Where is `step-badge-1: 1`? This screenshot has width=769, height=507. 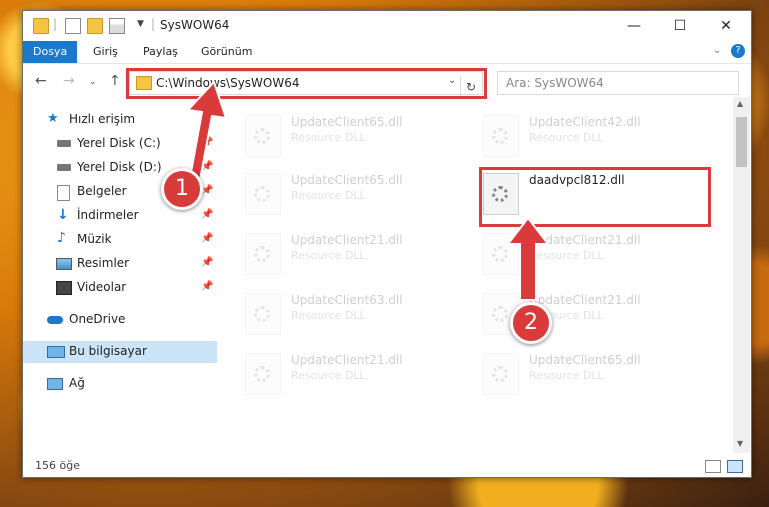 step-badge-1: 1 is located at coordinates (182, 189).